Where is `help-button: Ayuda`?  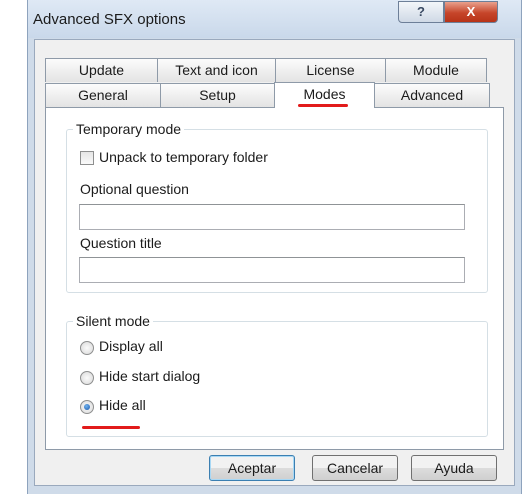 help-button: Ayuda is located at coordinates (454, 468).